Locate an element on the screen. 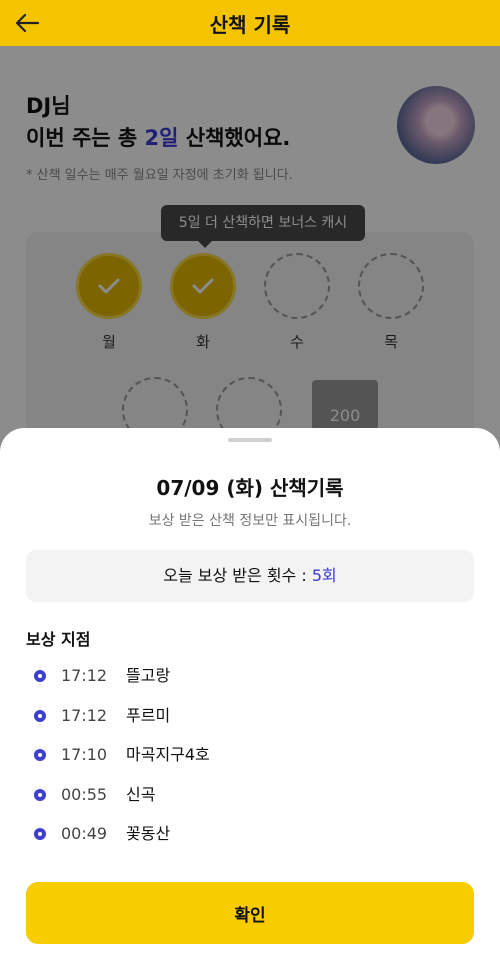 The width and height of the screenshot is (500, 959). reward-count-box: 오늘 보상 받은 횟수 : 5회 is located at coordinates (250, 576).